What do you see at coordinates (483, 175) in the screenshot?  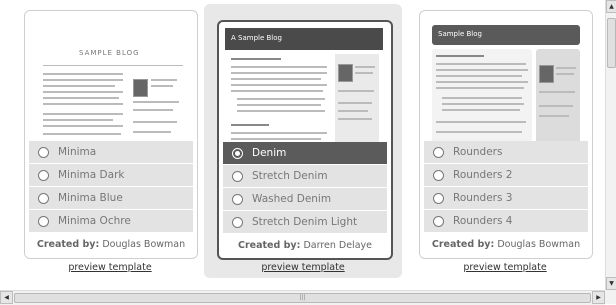 I see `option-label: Rounders 2` at bounding box center [483, 175].